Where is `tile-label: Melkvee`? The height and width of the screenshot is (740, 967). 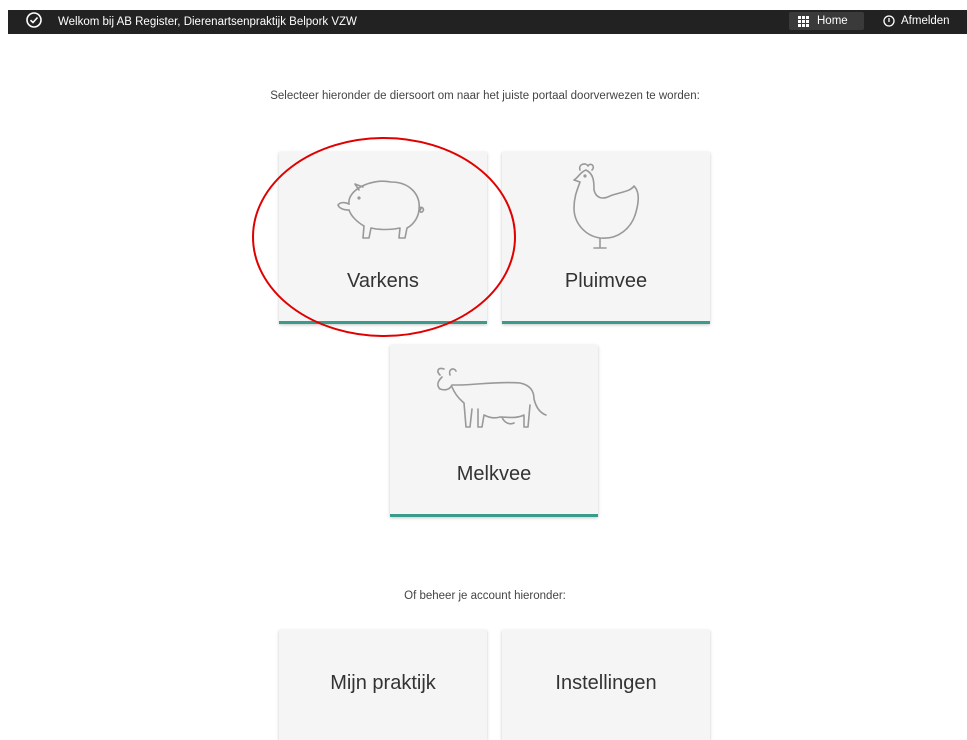
tile-label: Melkvee is located at coordinates (494, 474).